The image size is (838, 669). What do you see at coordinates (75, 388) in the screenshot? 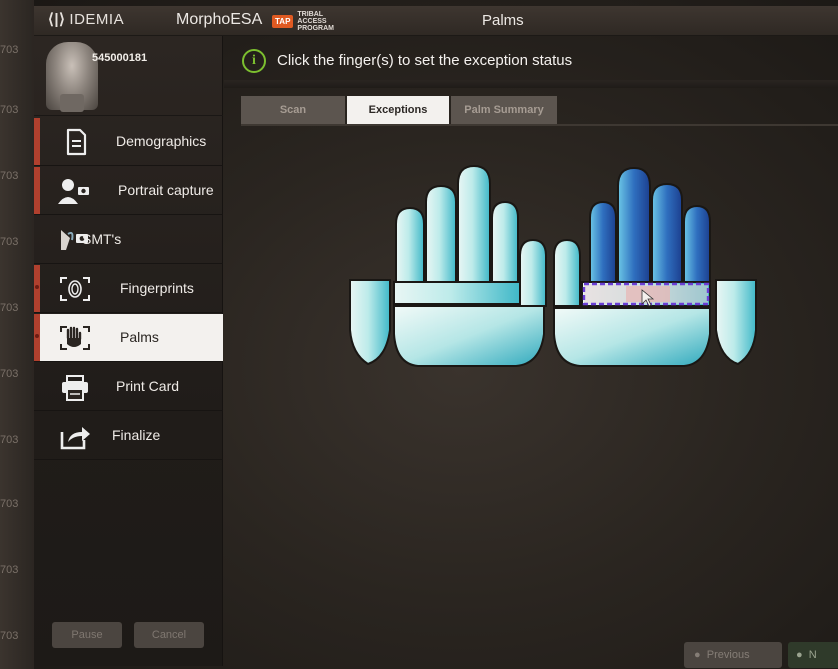
I see `printer-icon` at bounding box center [75, 388].